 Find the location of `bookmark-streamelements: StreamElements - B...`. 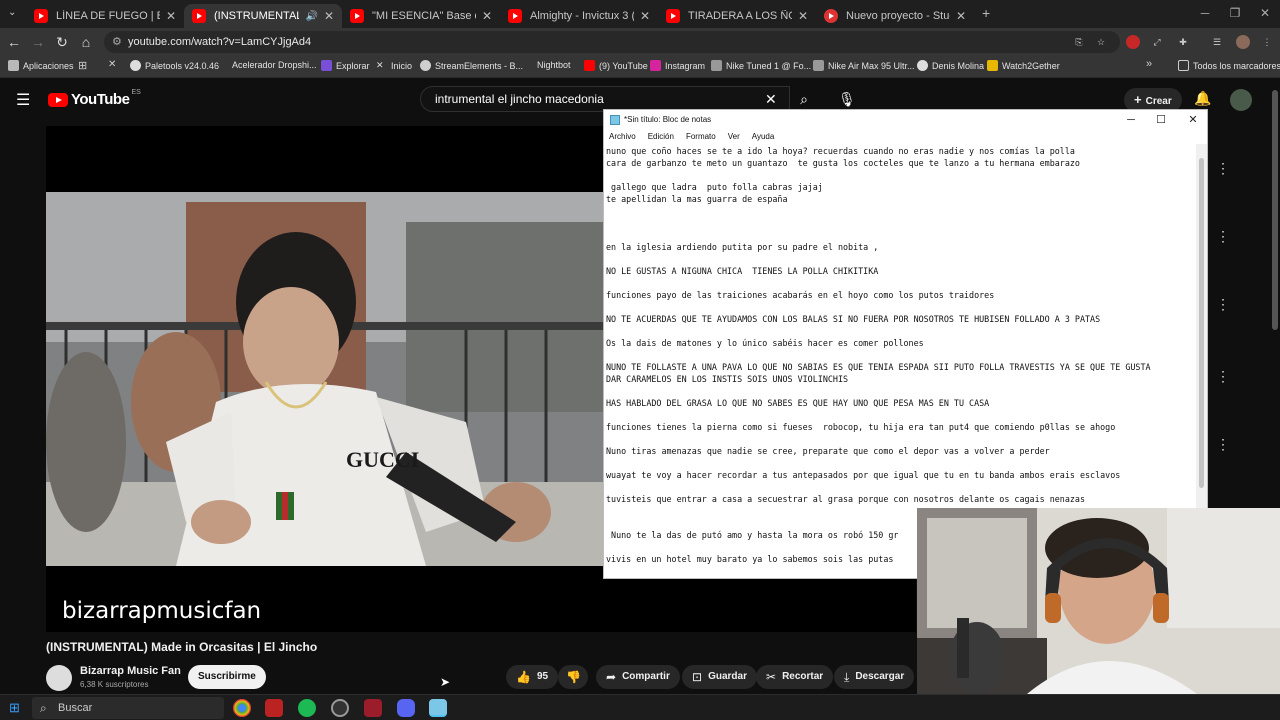

bookmark-streamelements: StreamElements - B... is located at coordinates (471, 65).